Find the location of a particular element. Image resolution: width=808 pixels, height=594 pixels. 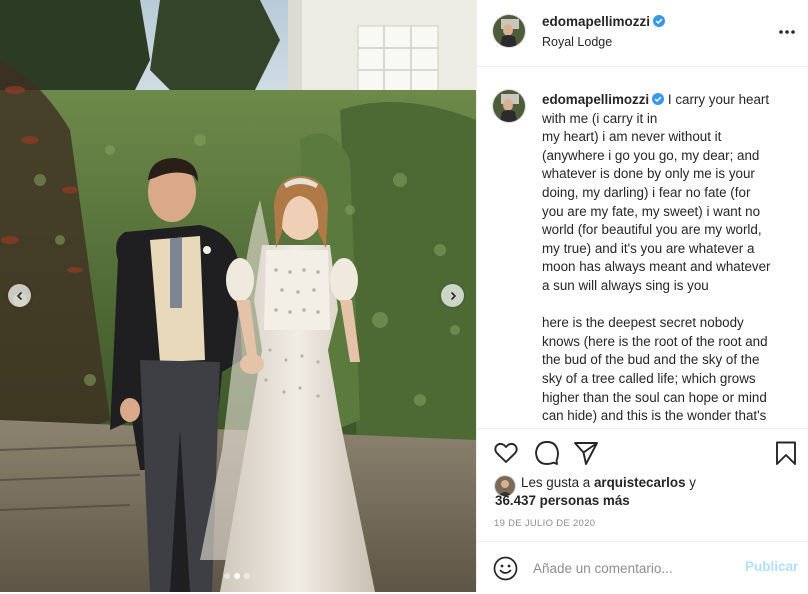

comment-bar: Publicar is located at coordinates (642, 567).